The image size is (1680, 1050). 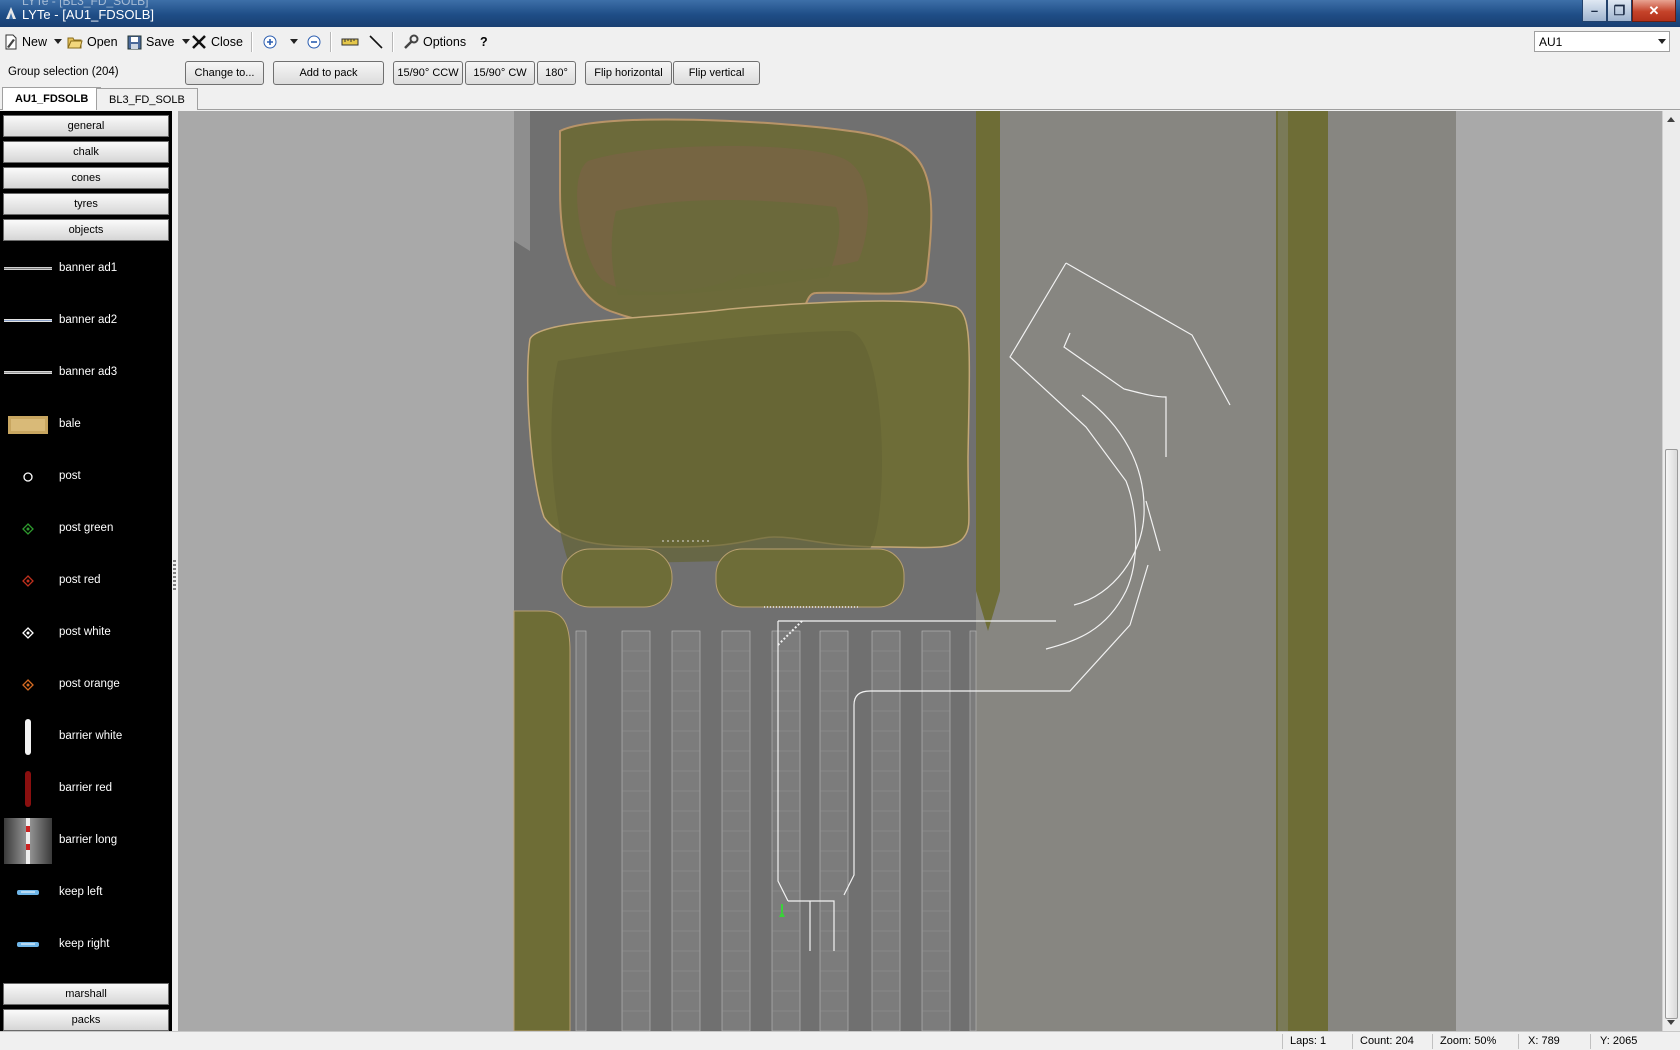 I want to click on object-item: banner ad1, so click(x=86, y=269).